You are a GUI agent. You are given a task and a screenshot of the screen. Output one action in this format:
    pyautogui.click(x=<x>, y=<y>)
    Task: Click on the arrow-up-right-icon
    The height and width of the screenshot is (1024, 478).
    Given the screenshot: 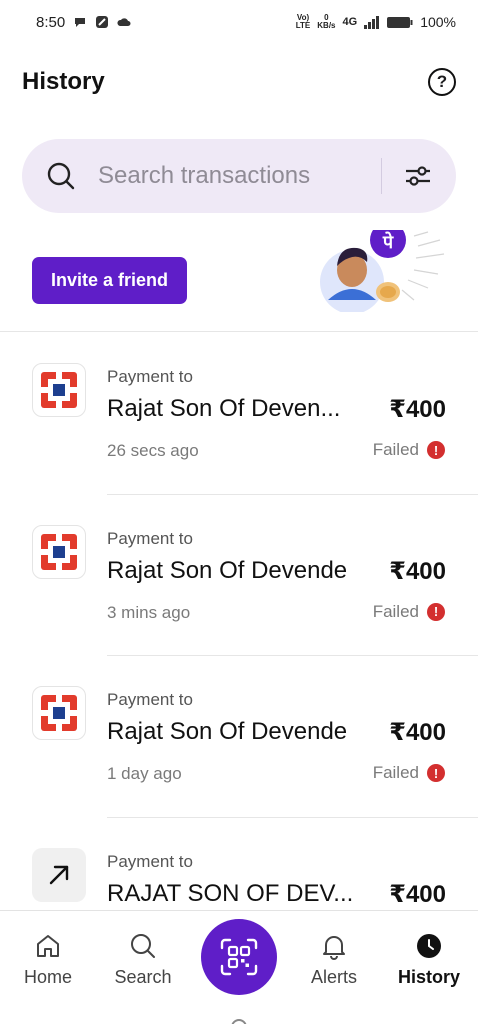 What is the action you would take?
    pyautogui.click(x=59, y=874)
    